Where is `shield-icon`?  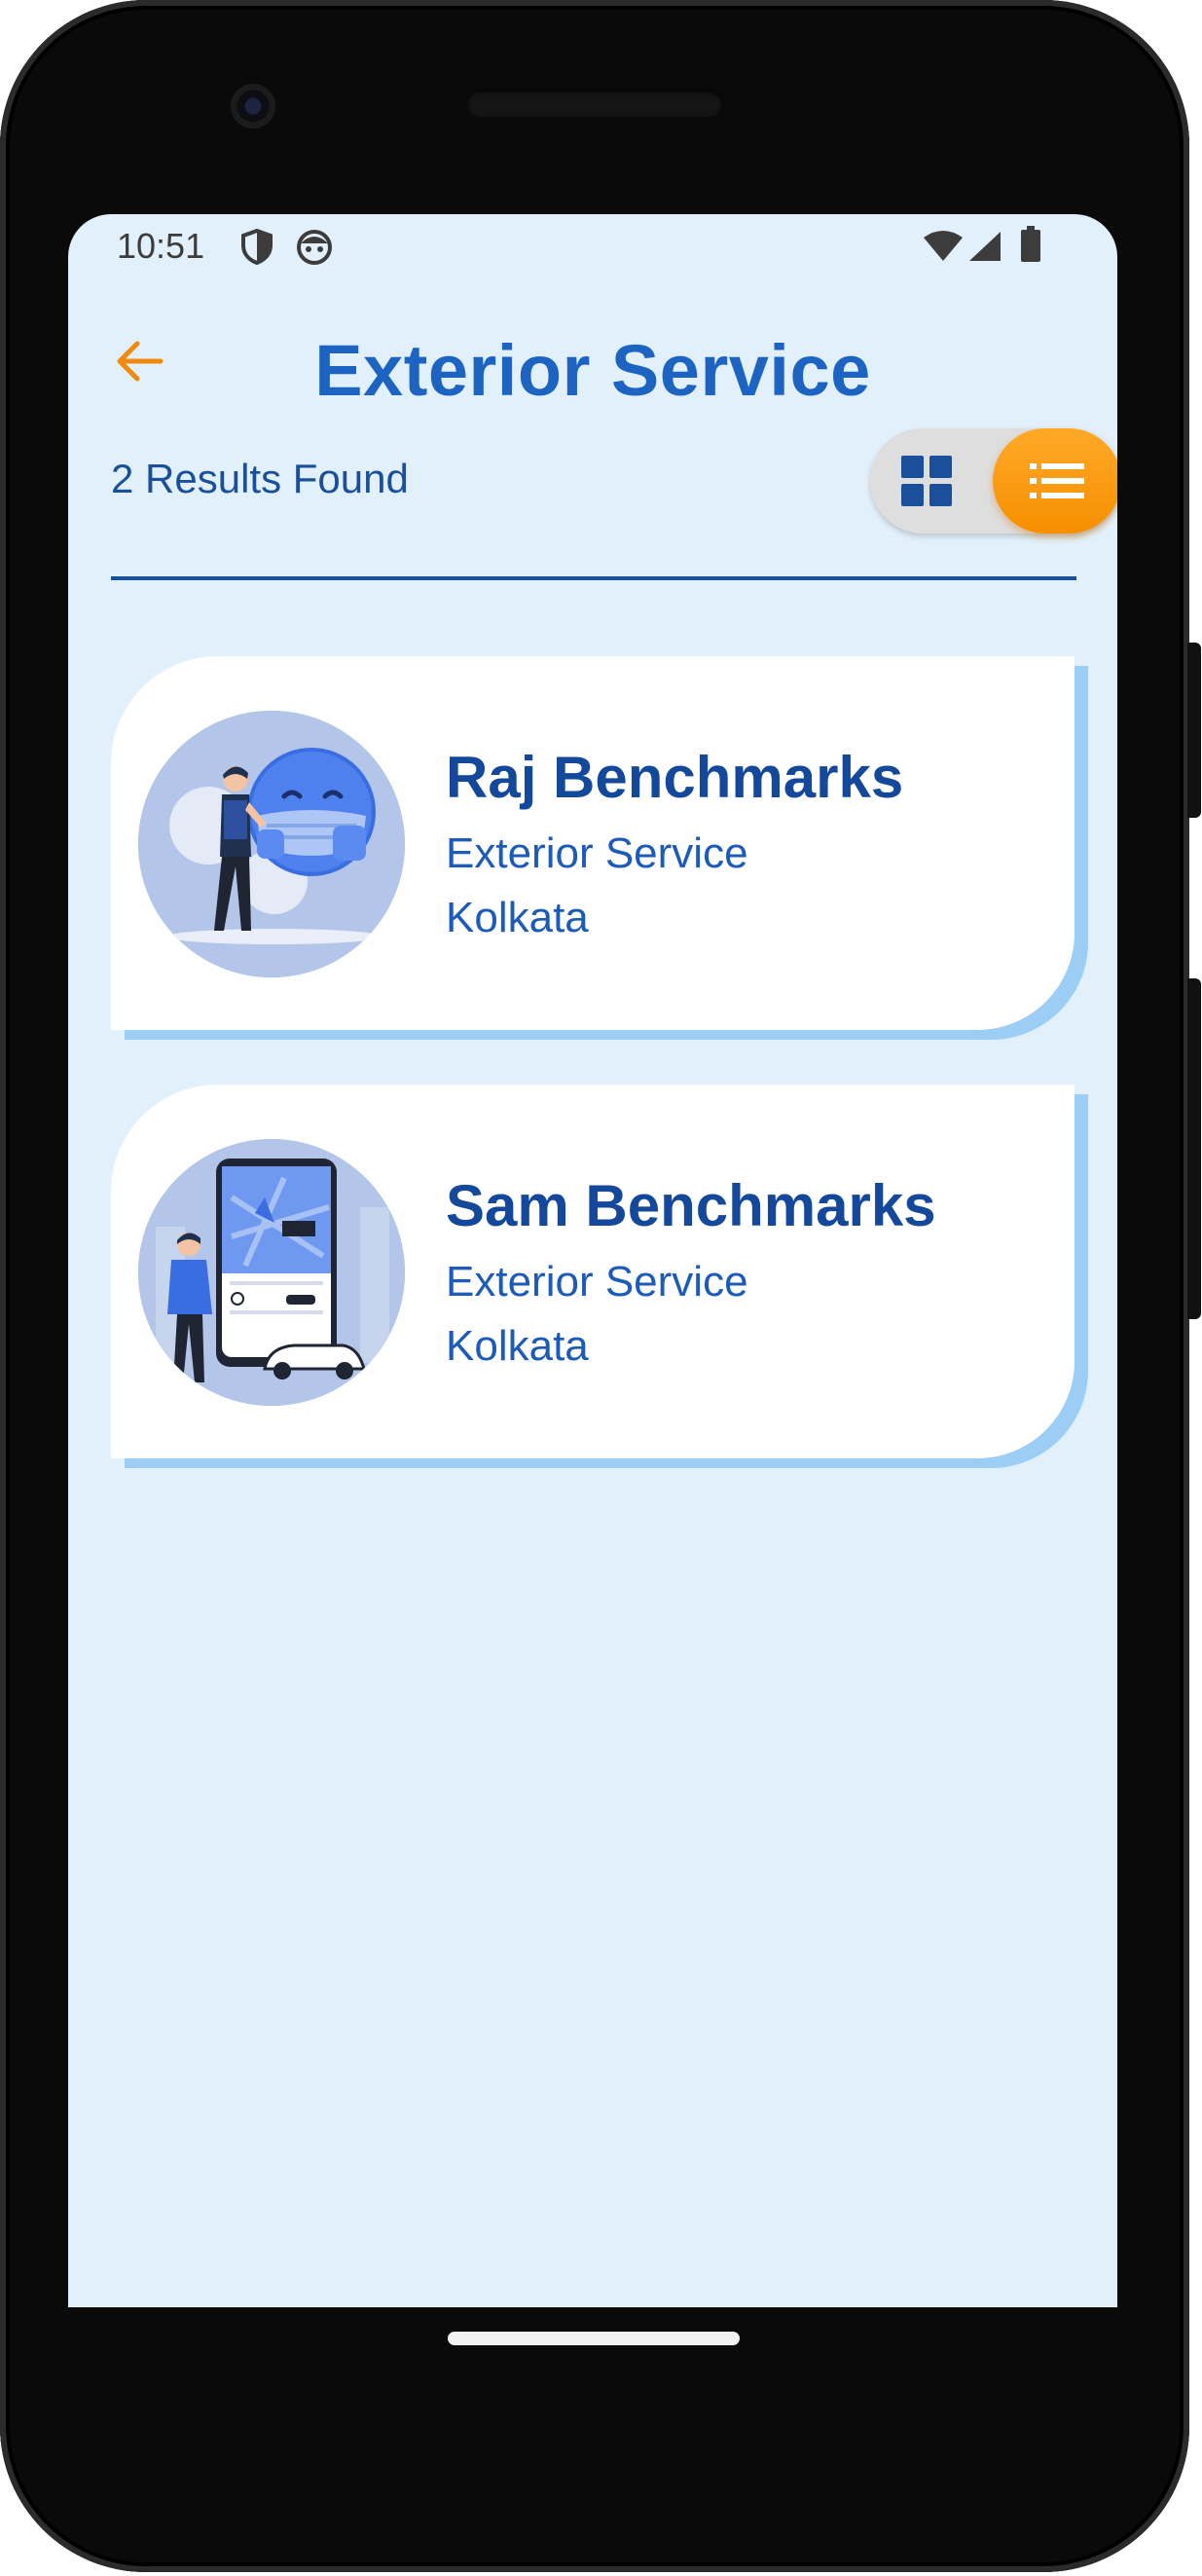
shield-icon is located at coordinates (256, 249).